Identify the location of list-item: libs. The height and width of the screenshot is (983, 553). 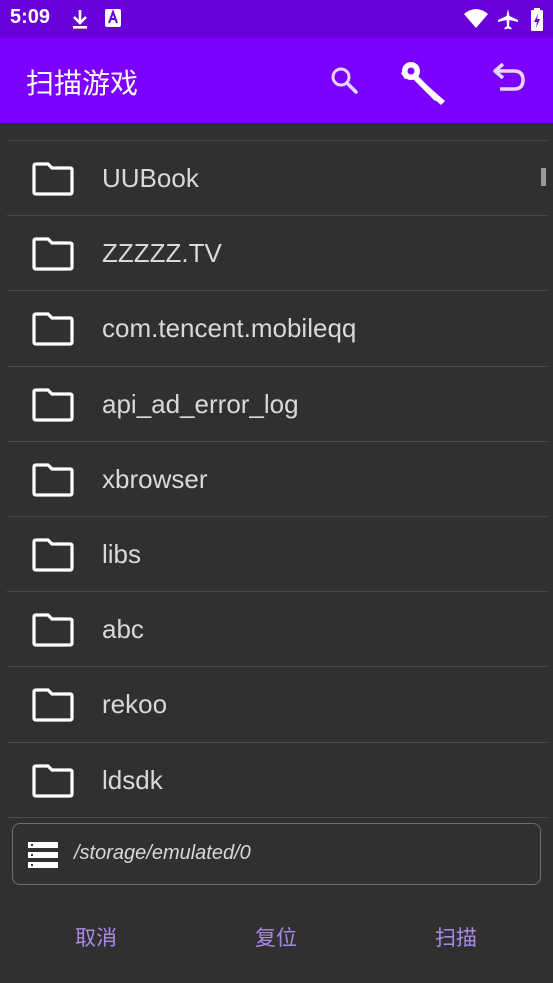
(277, 555).